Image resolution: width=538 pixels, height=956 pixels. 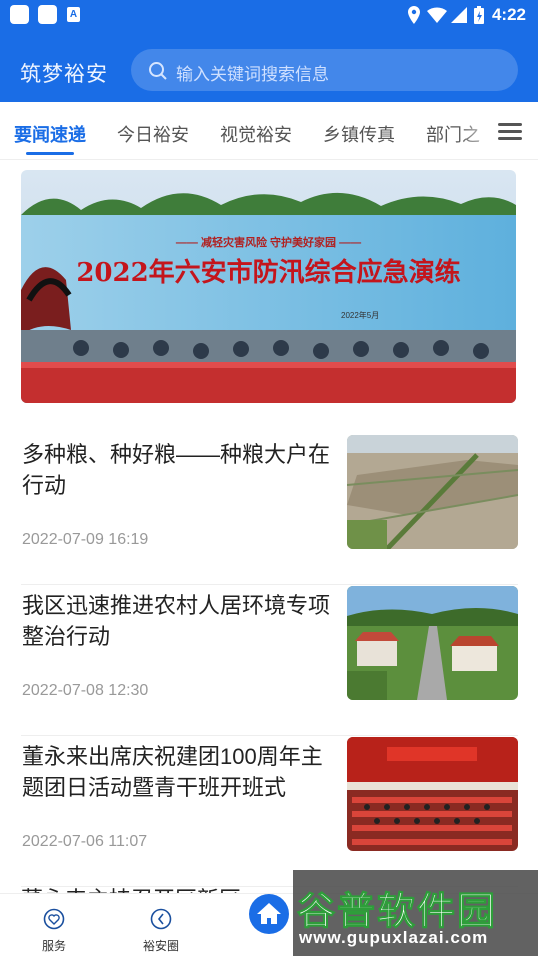 I want to click on news-item: 多种粮、种好粮——种粮大户在行动 2022-07-09 16:19, so click(x=269, y=510).